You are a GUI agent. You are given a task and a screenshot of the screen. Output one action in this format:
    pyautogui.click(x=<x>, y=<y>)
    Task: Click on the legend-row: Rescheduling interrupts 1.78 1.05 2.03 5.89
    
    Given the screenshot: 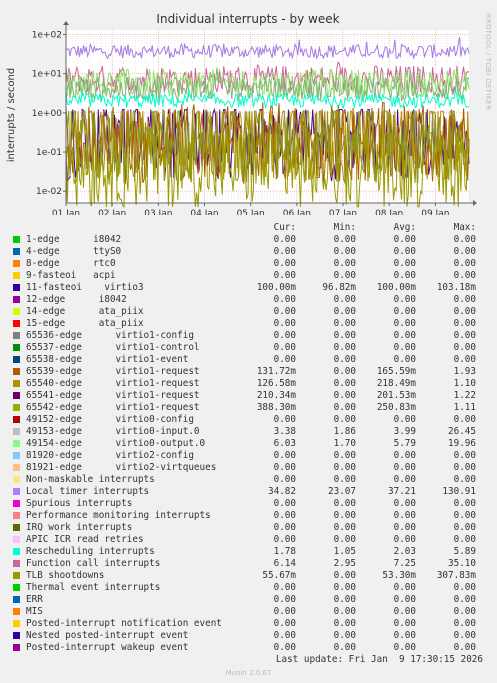 What is the action you would take?
    pyautogui.click(x=250, y=552)
    